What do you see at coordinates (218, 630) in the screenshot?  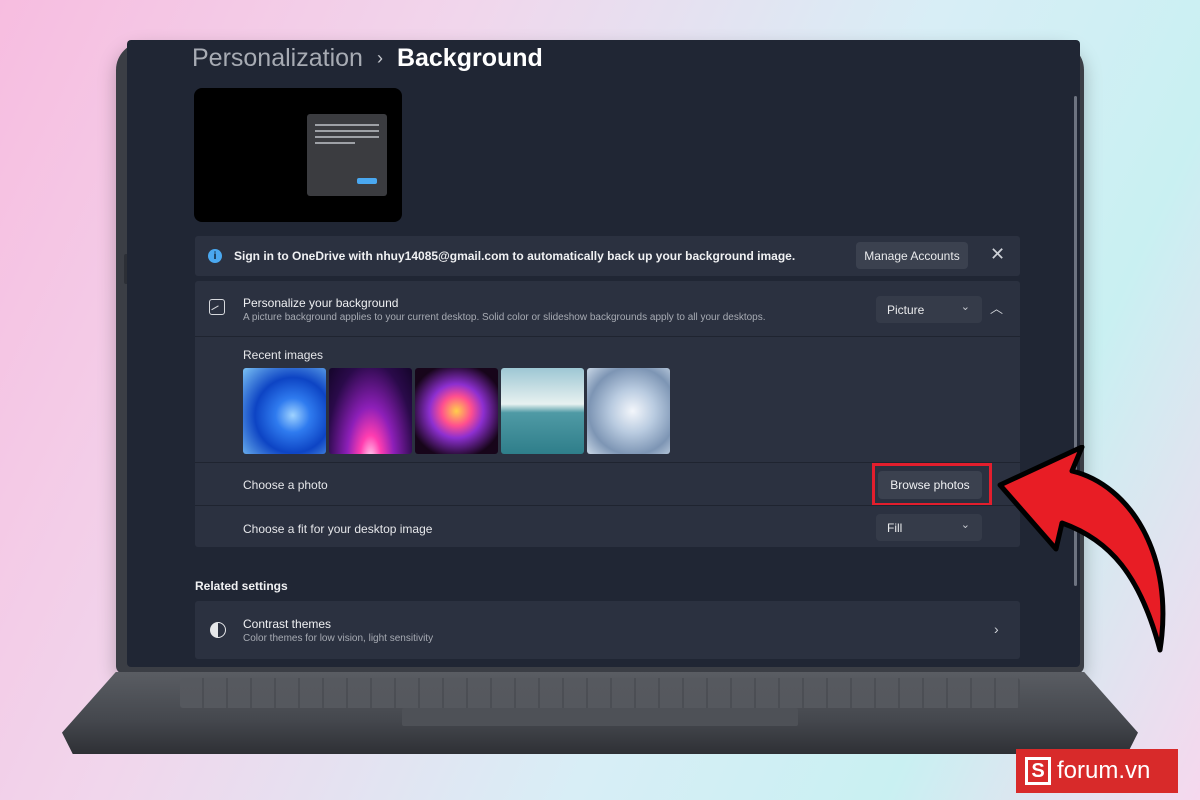 I see `contrast-icon` at bounding box center [218, 630].